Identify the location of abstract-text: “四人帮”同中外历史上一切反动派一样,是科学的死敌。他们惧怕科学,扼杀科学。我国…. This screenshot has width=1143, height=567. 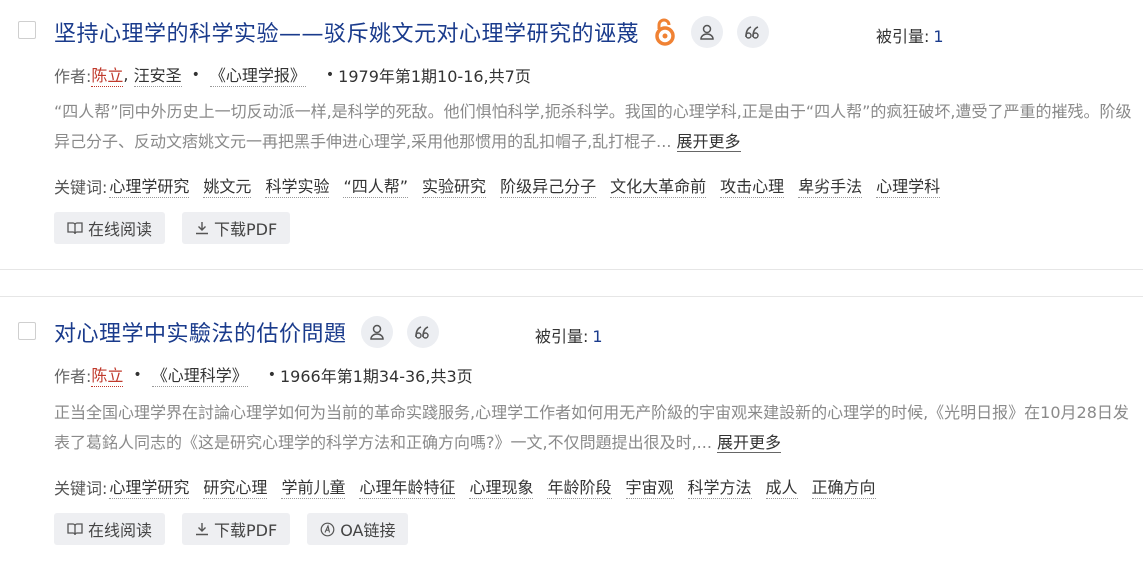
(593, 126).